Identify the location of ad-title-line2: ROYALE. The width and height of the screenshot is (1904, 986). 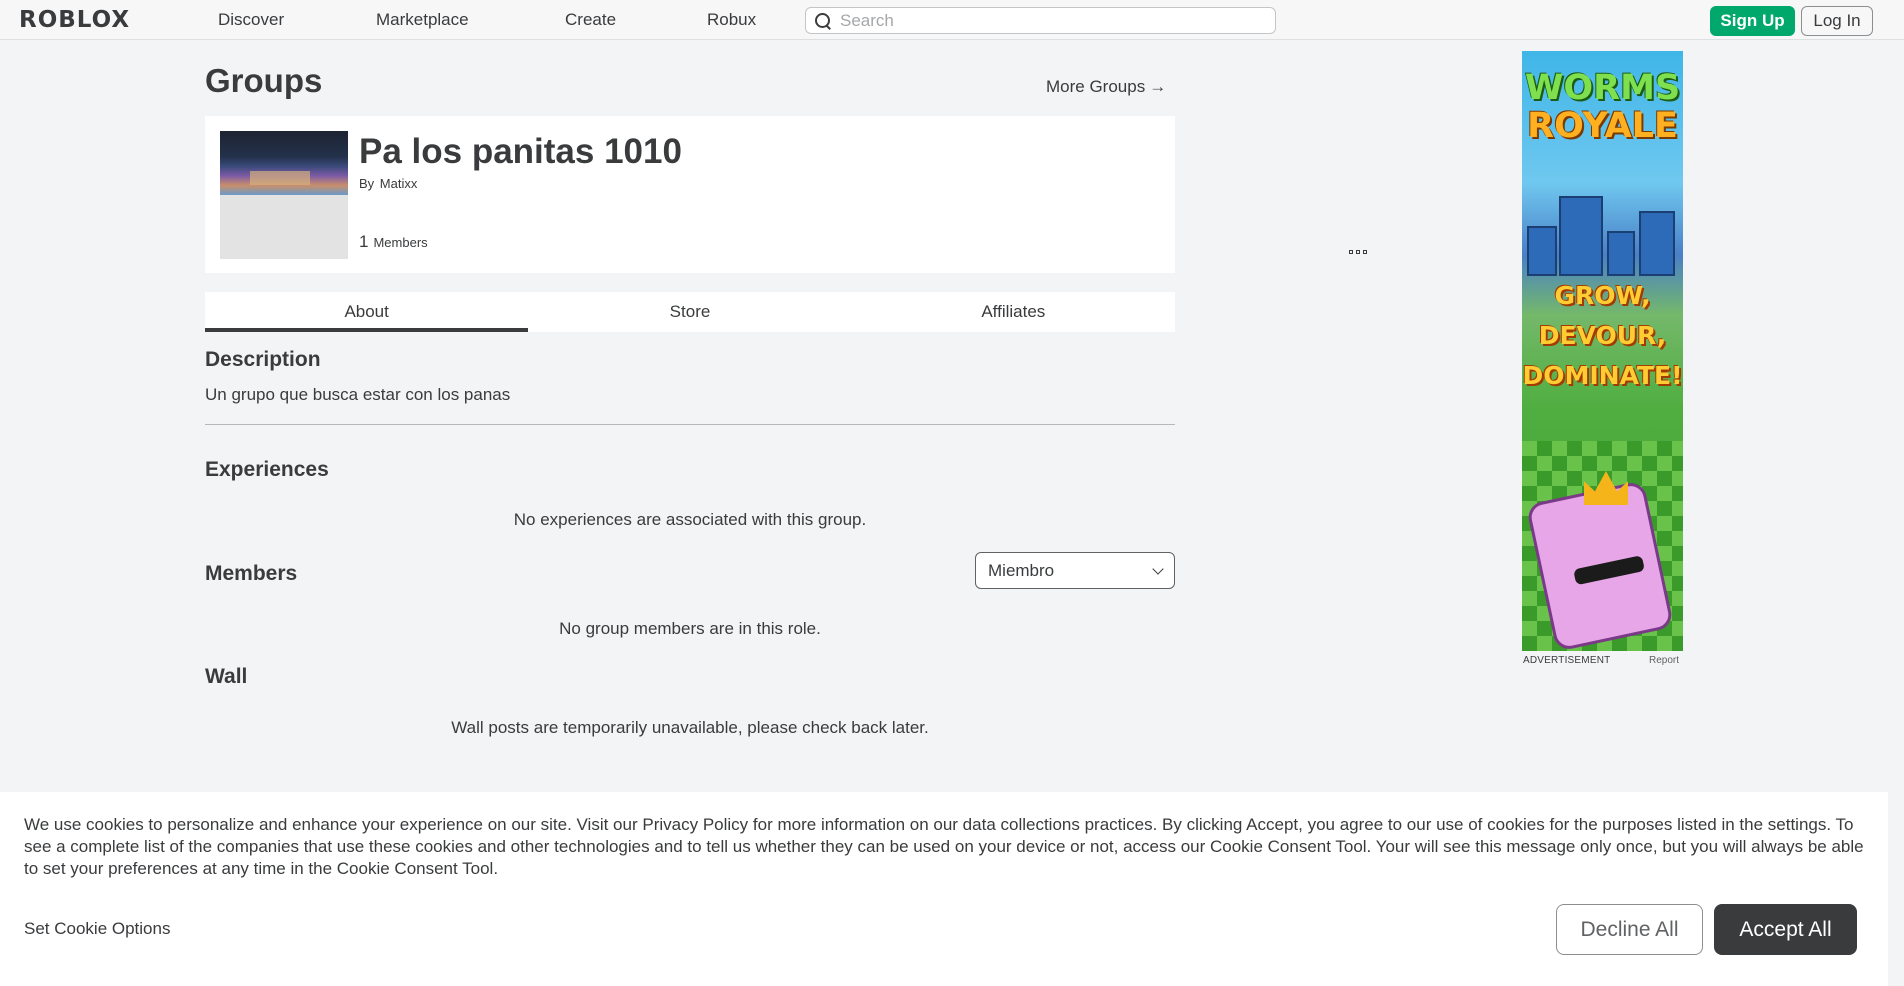
(1602, 126).